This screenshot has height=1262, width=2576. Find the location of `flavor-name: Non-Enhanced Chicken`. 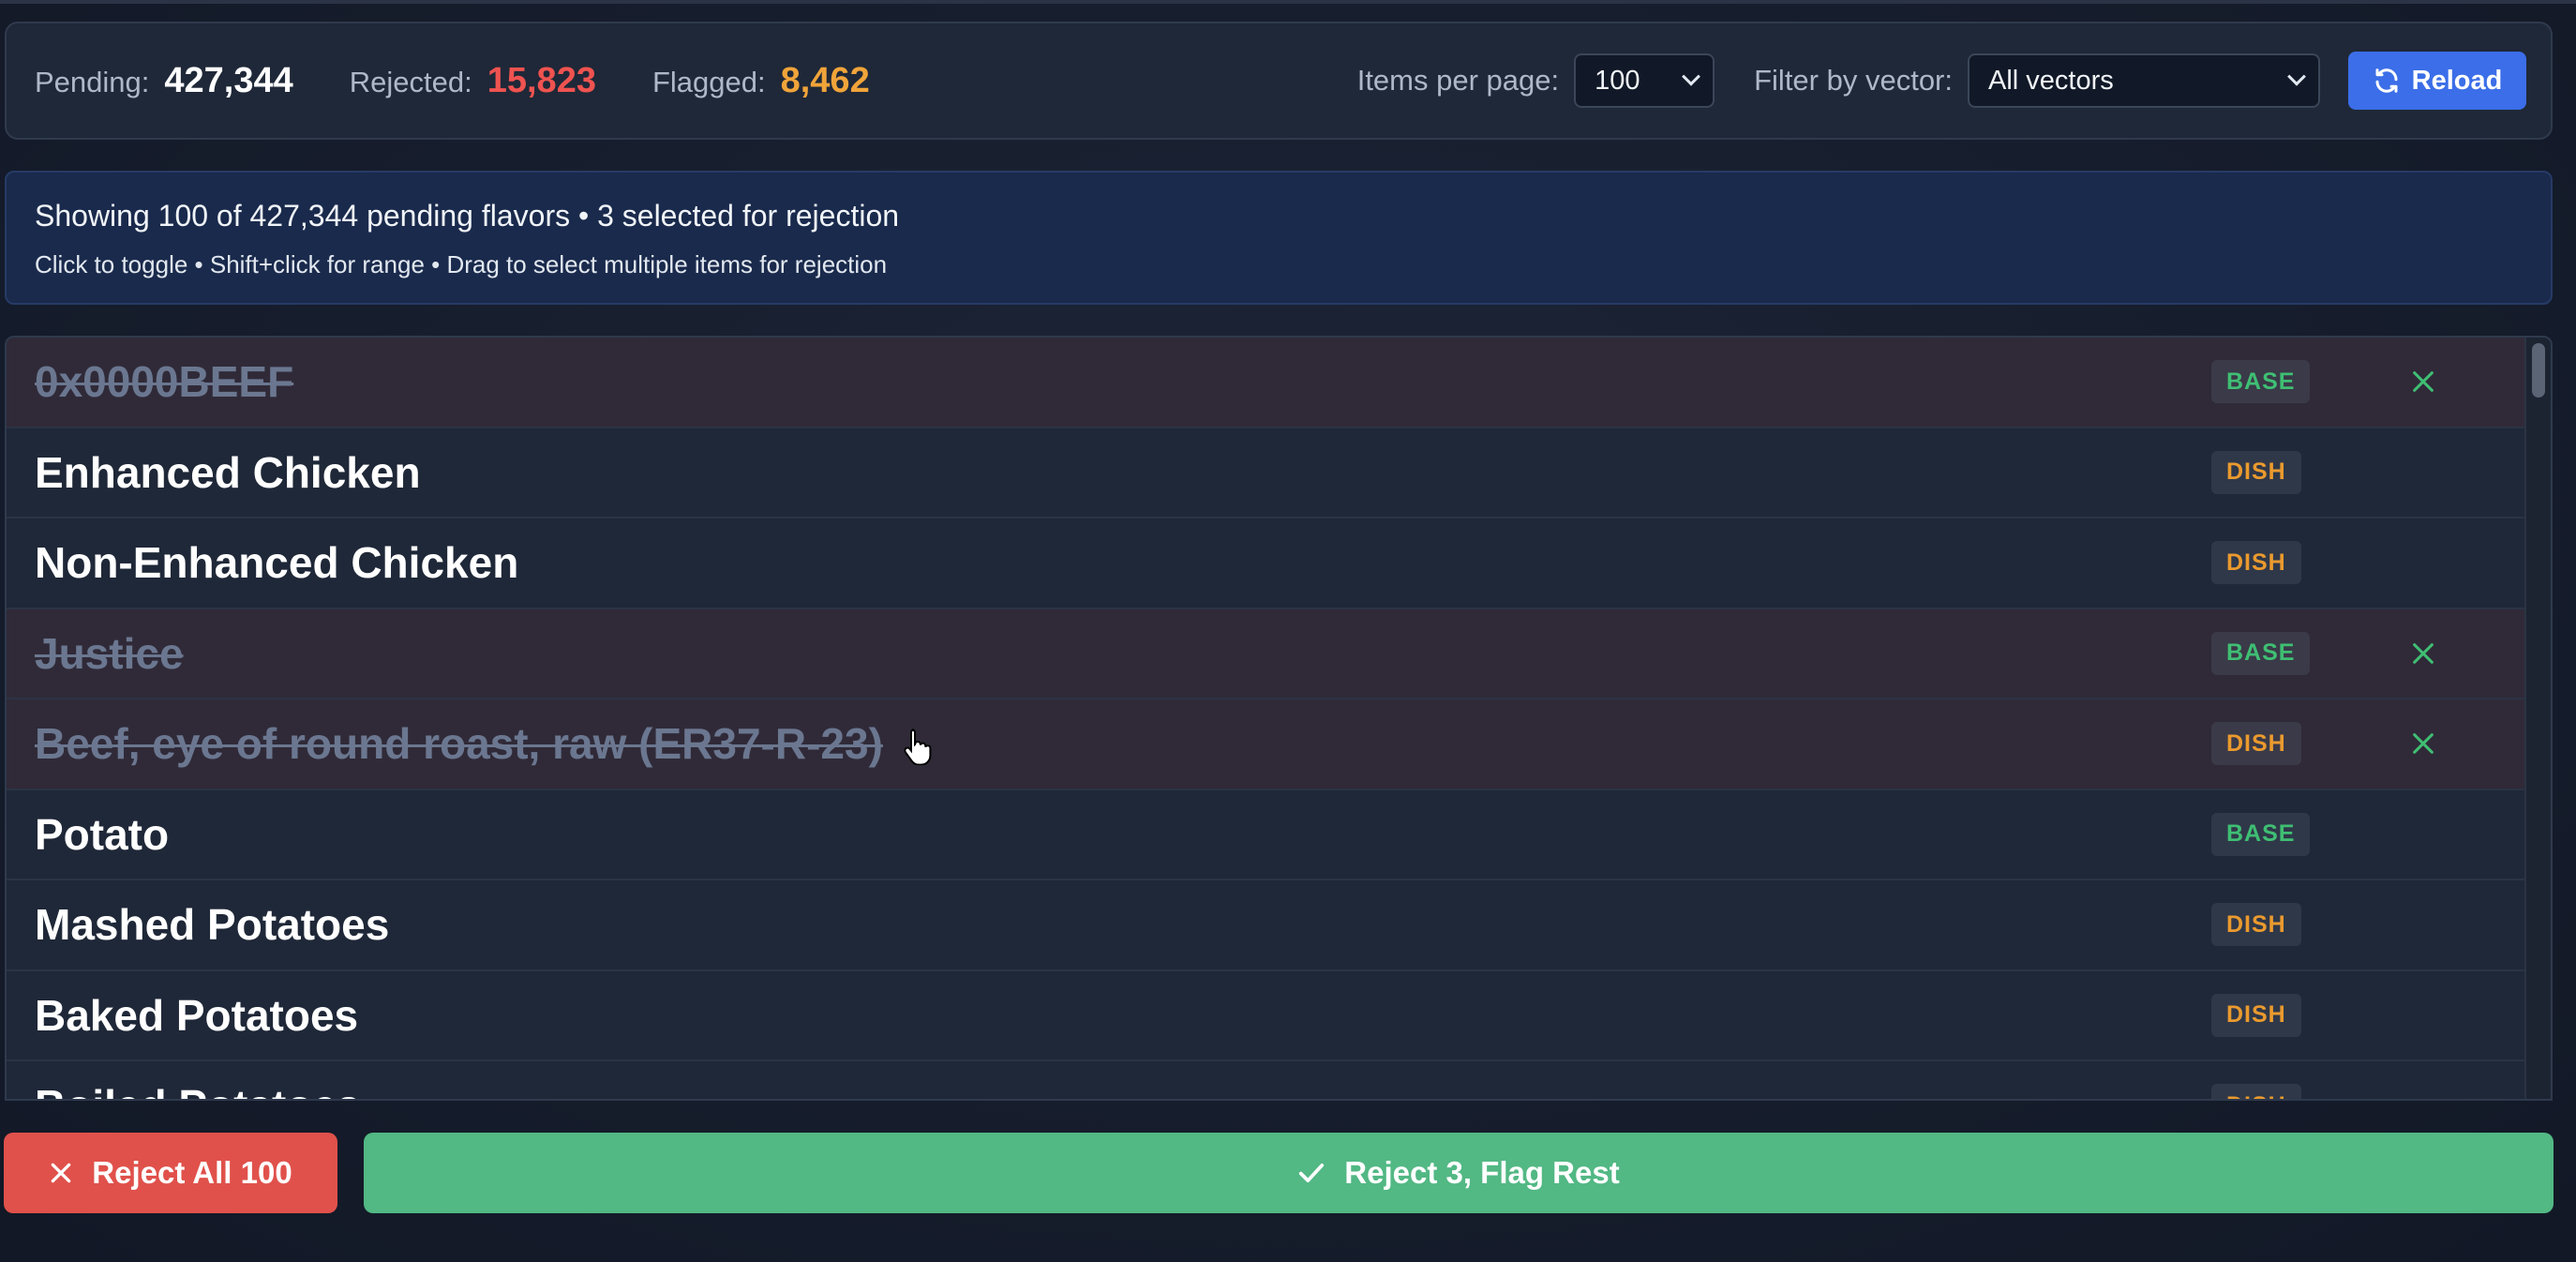

flavor-name: Non-Enhanced Chicken is located at coordinates (277, 563).